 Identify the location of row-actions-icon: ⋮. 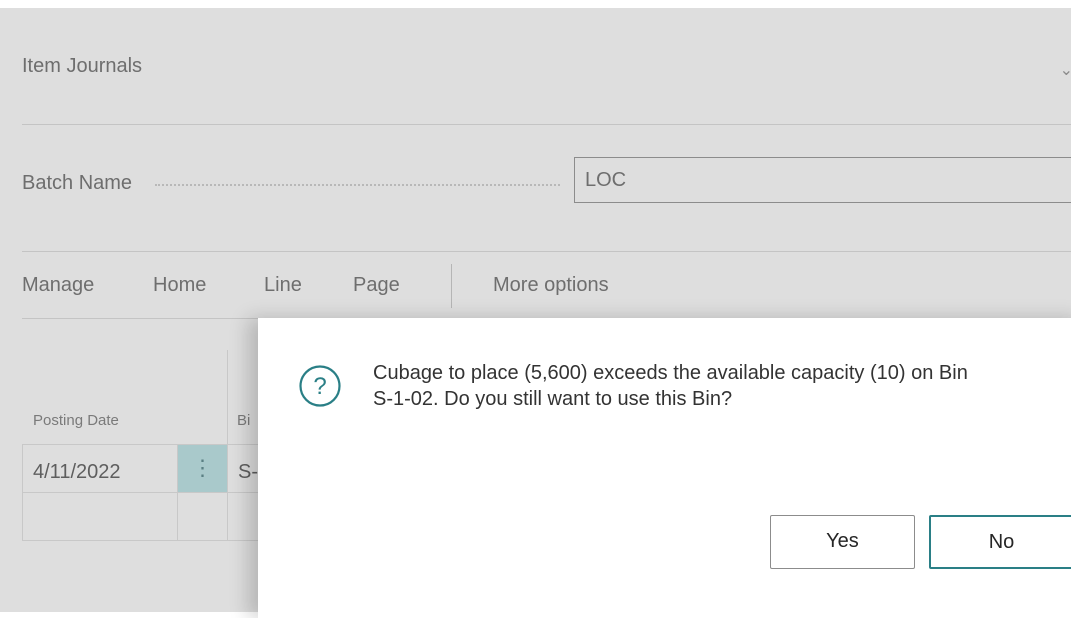
(202, 468).